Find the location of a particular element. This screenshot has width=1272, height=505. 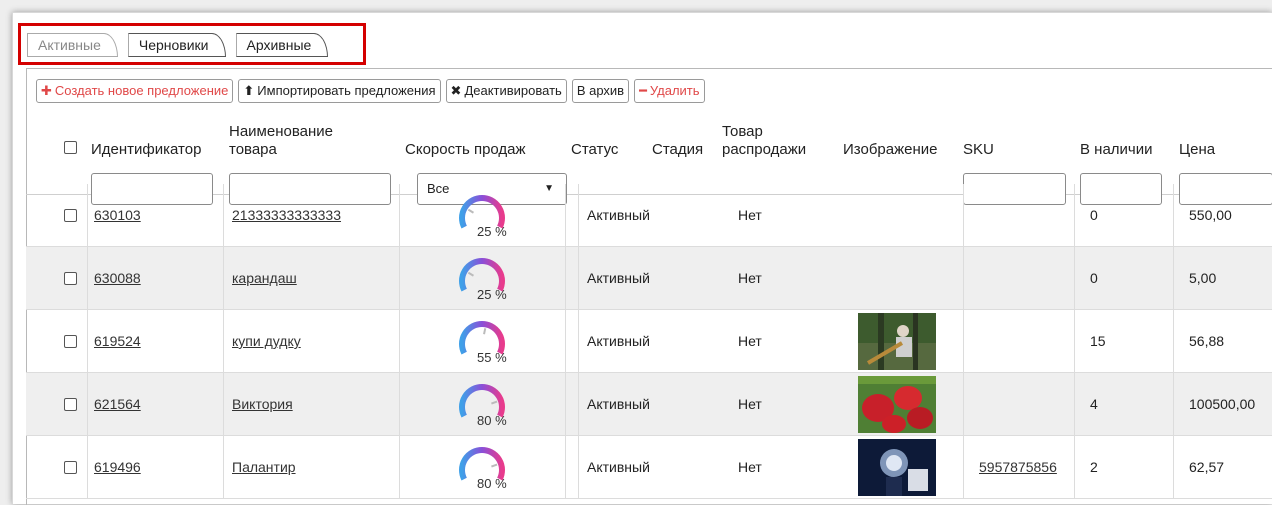

select-all-checkbox is located at coordinates (70, 147).